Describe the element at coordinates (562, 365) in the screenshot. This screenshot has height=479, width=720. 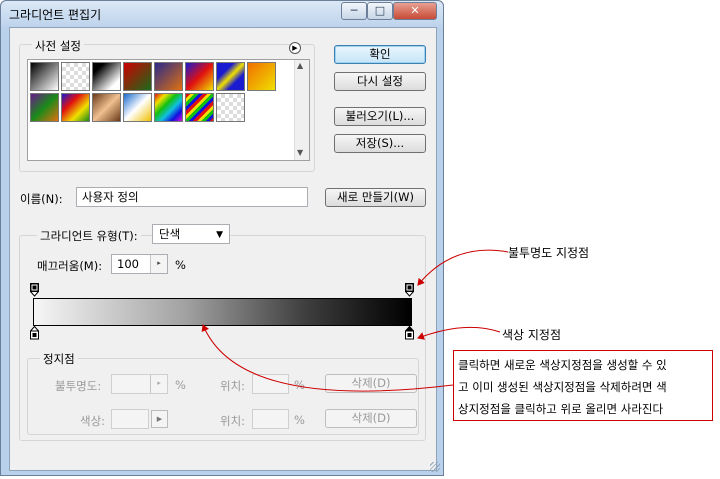
I see `annotation-line: 클릭하면 새로운 색상지정점을 생성할 수 있` at that location.